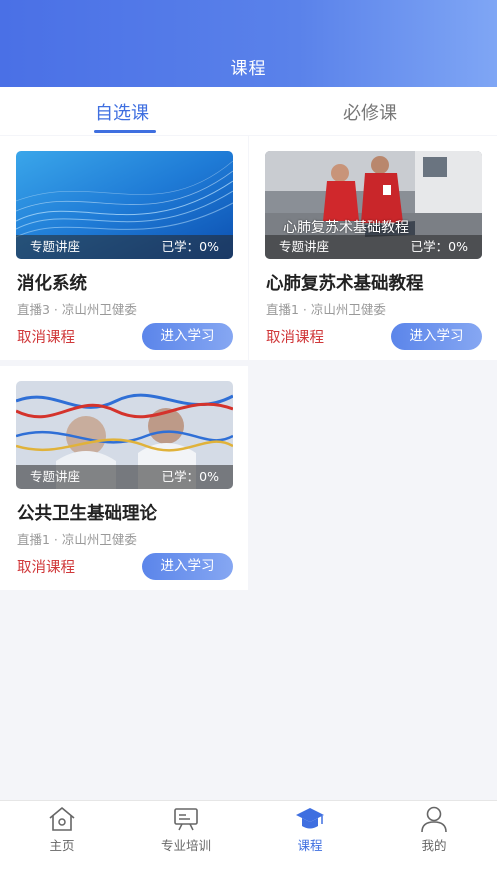 The image size is (497, 883). I want to click on tabbar-item-profile: 我的, so click(434, 829).